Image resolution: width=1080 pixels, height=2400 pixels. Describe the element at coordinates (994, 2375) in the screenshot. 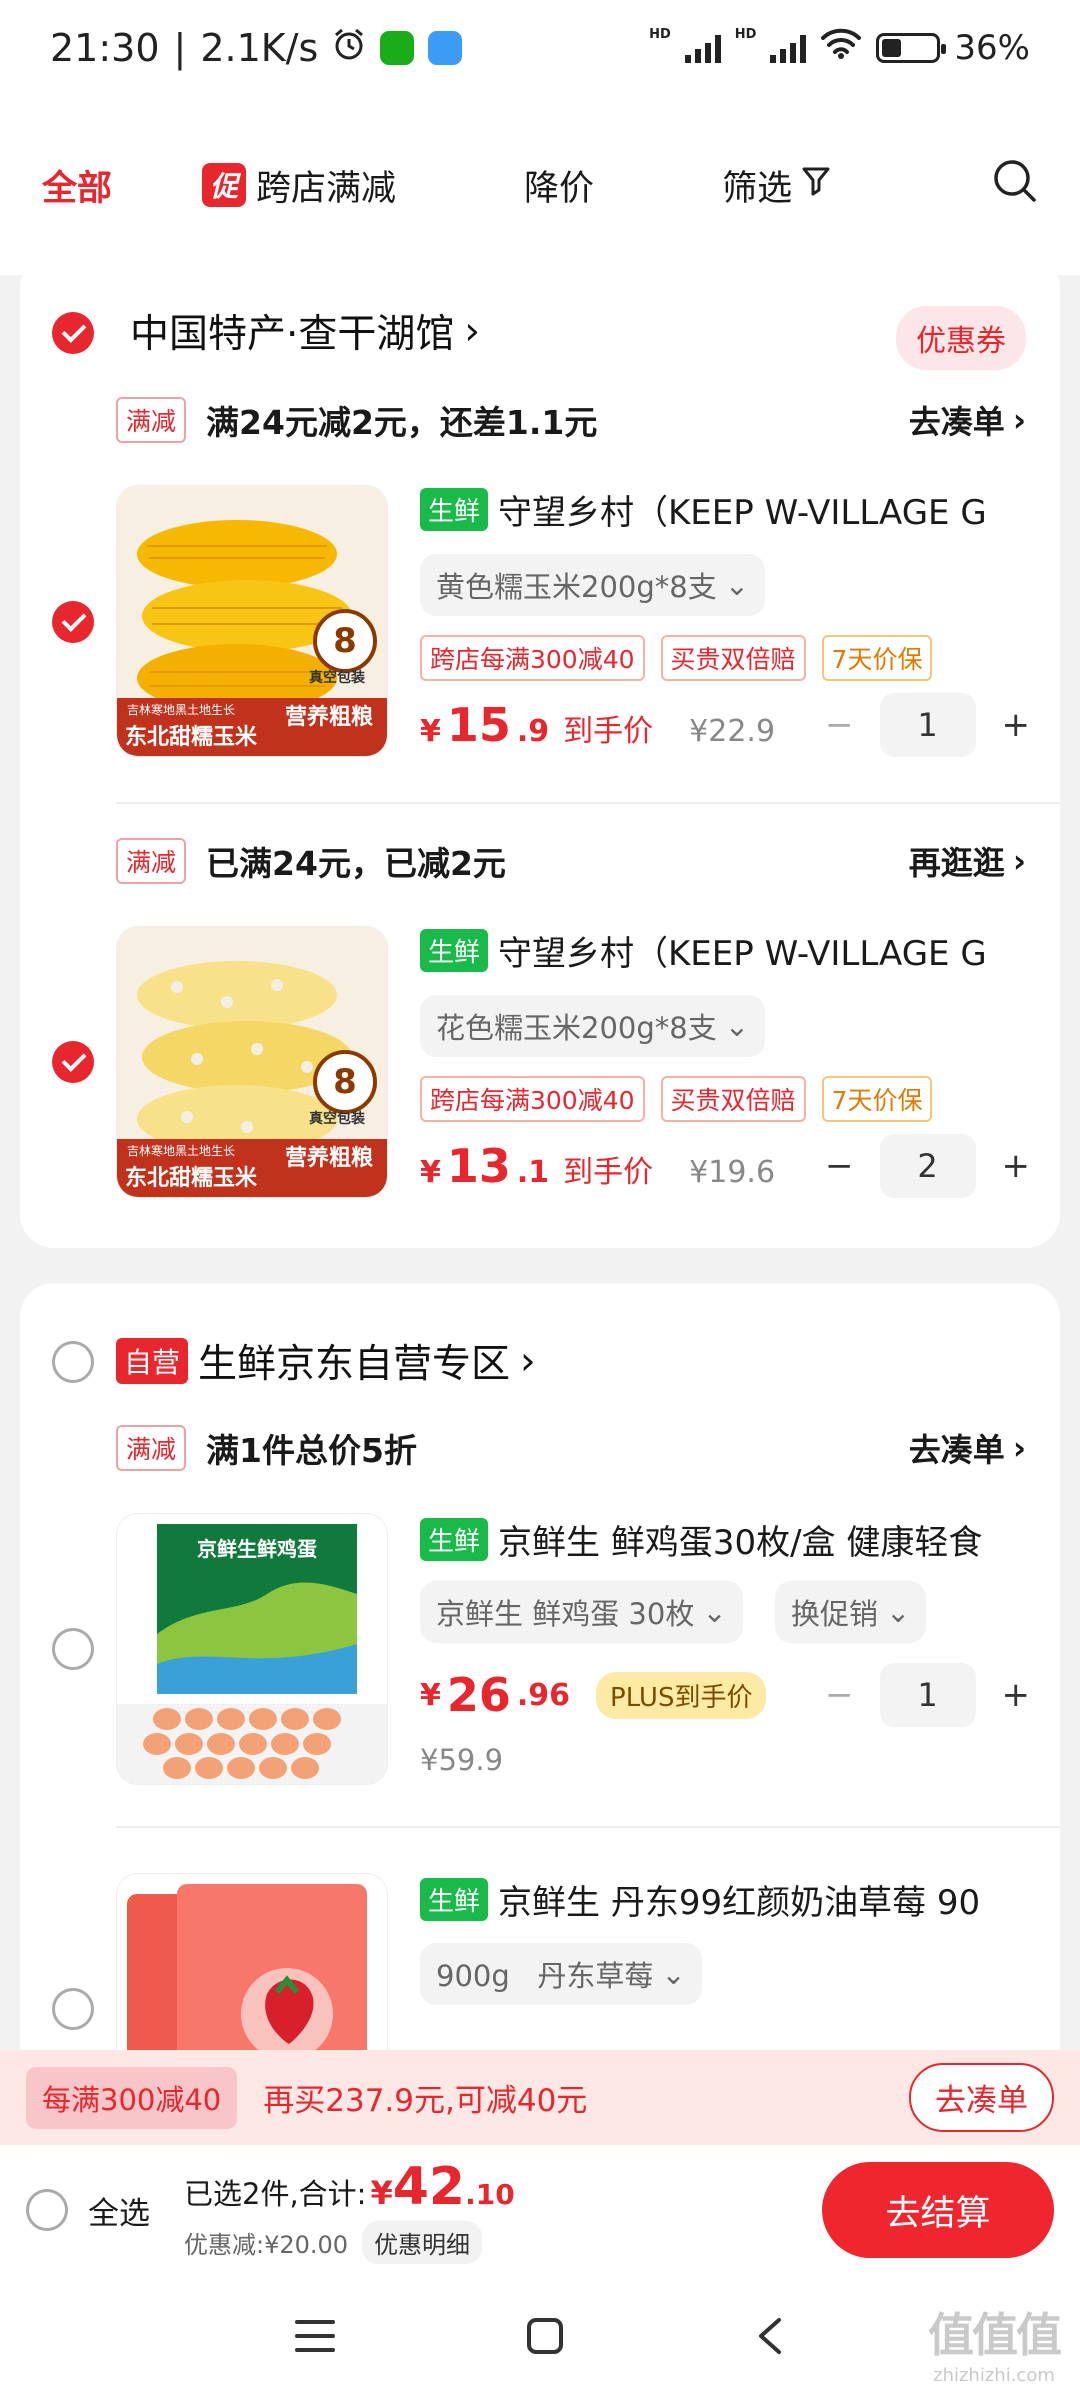

I see `watermark-url: zhizhizhi.com` at that location.